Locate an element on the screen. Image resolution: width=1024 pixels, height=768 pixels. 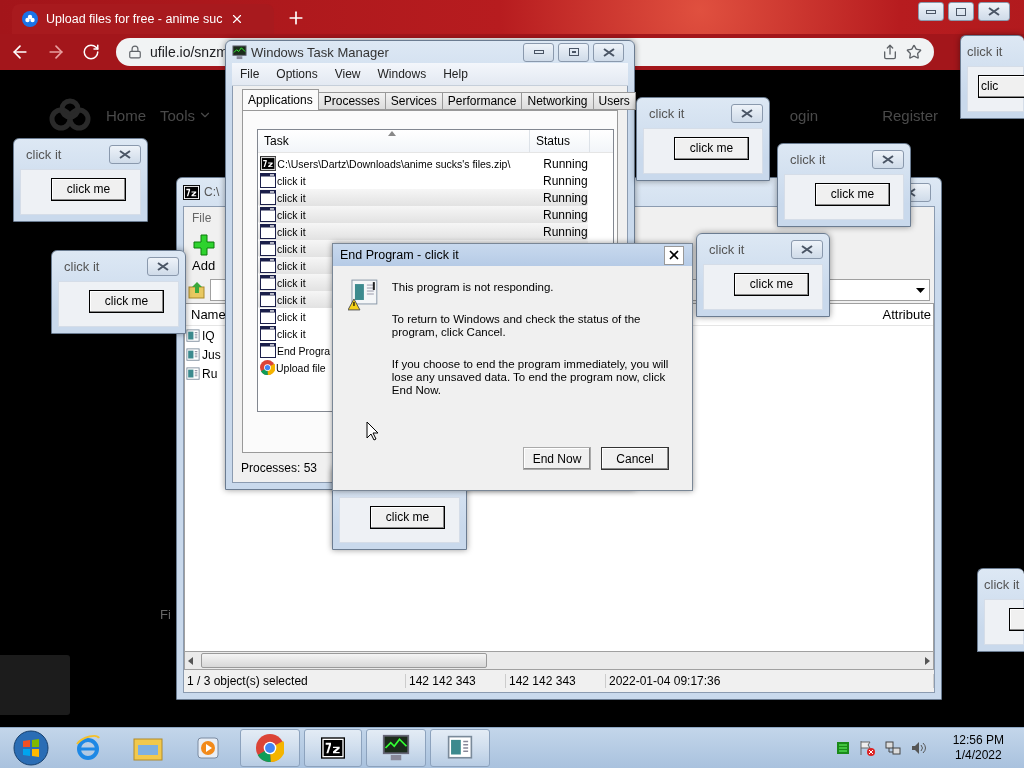
dialog-text: To return to Windows and check the status of the program, click Cancel. is located at coordinates (516, 326).